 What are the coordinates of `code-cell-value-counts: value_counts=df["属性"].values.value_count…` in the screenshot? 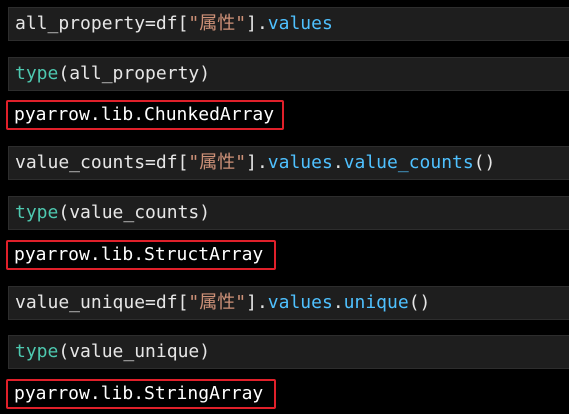 It's located at (288, 163).